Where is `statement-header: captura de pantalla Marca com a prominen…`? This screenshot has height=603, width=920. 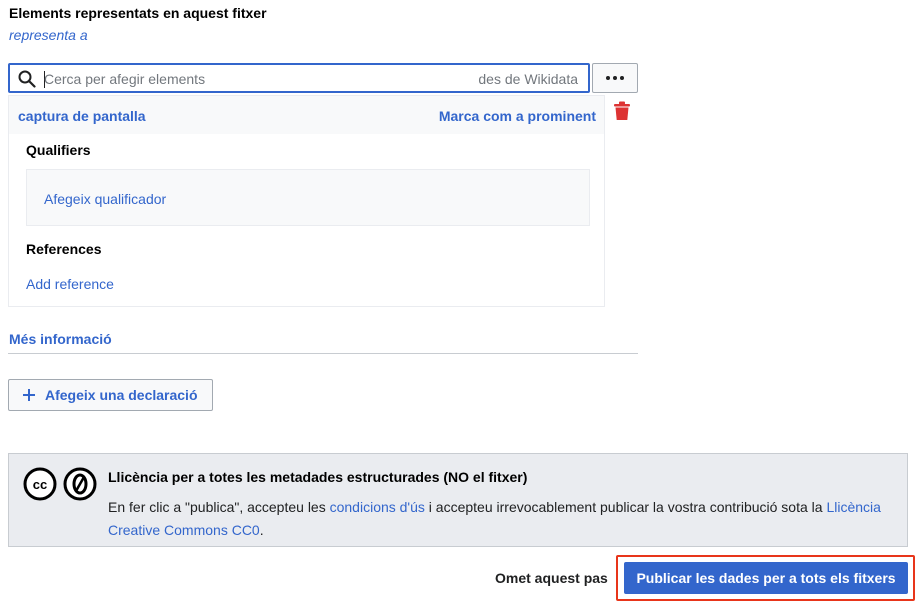 statement-header: captura de pantalla Marca com a prominen… is located at coordinates (306, 115).